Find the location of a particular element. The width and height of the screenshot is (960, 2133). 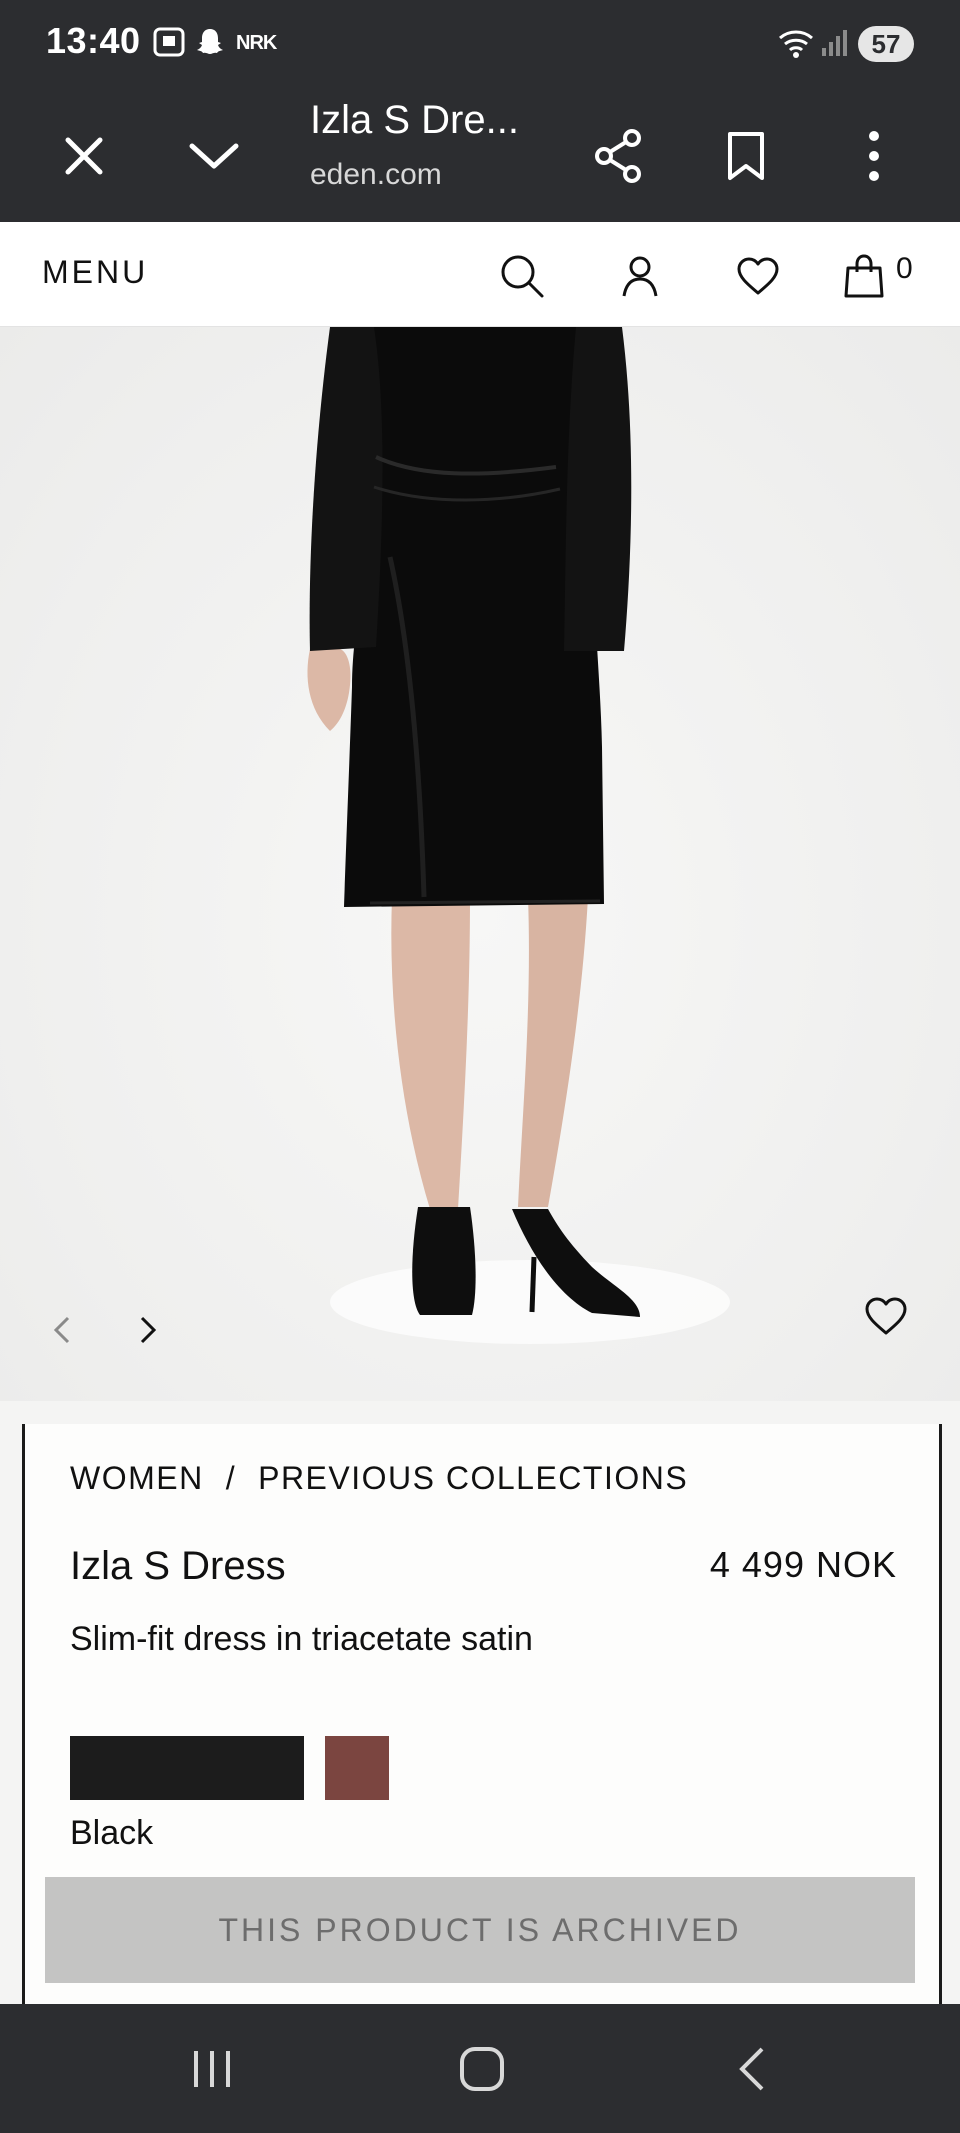

back-icon is located at coordinates (751, 2069).